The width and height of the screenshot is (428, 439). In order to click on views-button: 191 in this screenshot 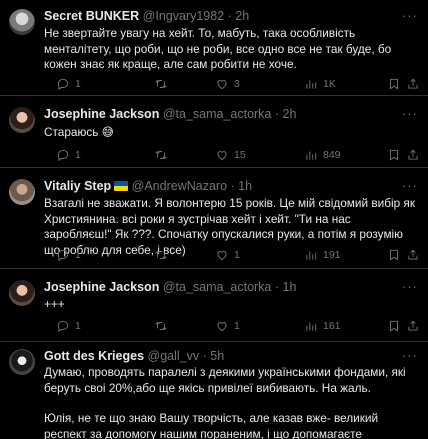, I will do `click(322, 255)`.